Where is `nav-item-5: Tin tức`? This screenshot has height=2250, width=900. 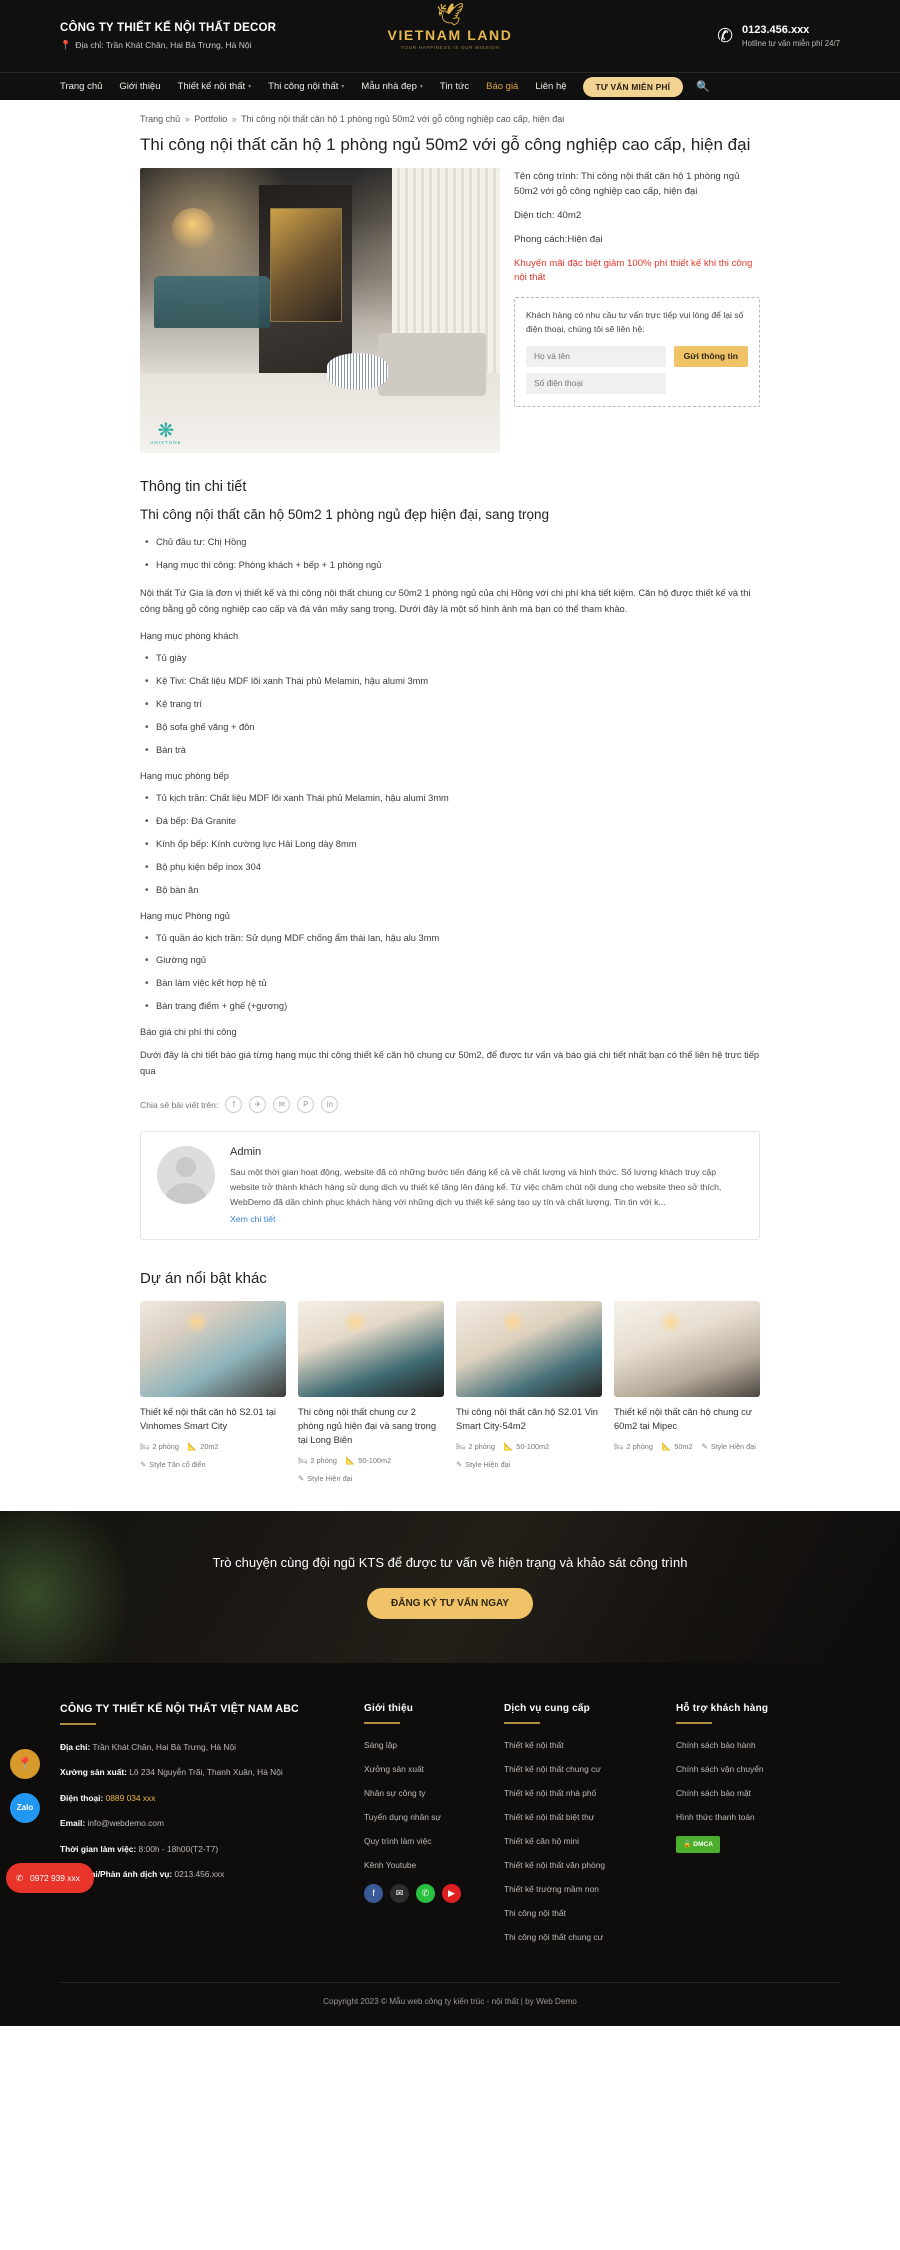
nav-item-5: Tin tức is located at coordinates (454, 86).